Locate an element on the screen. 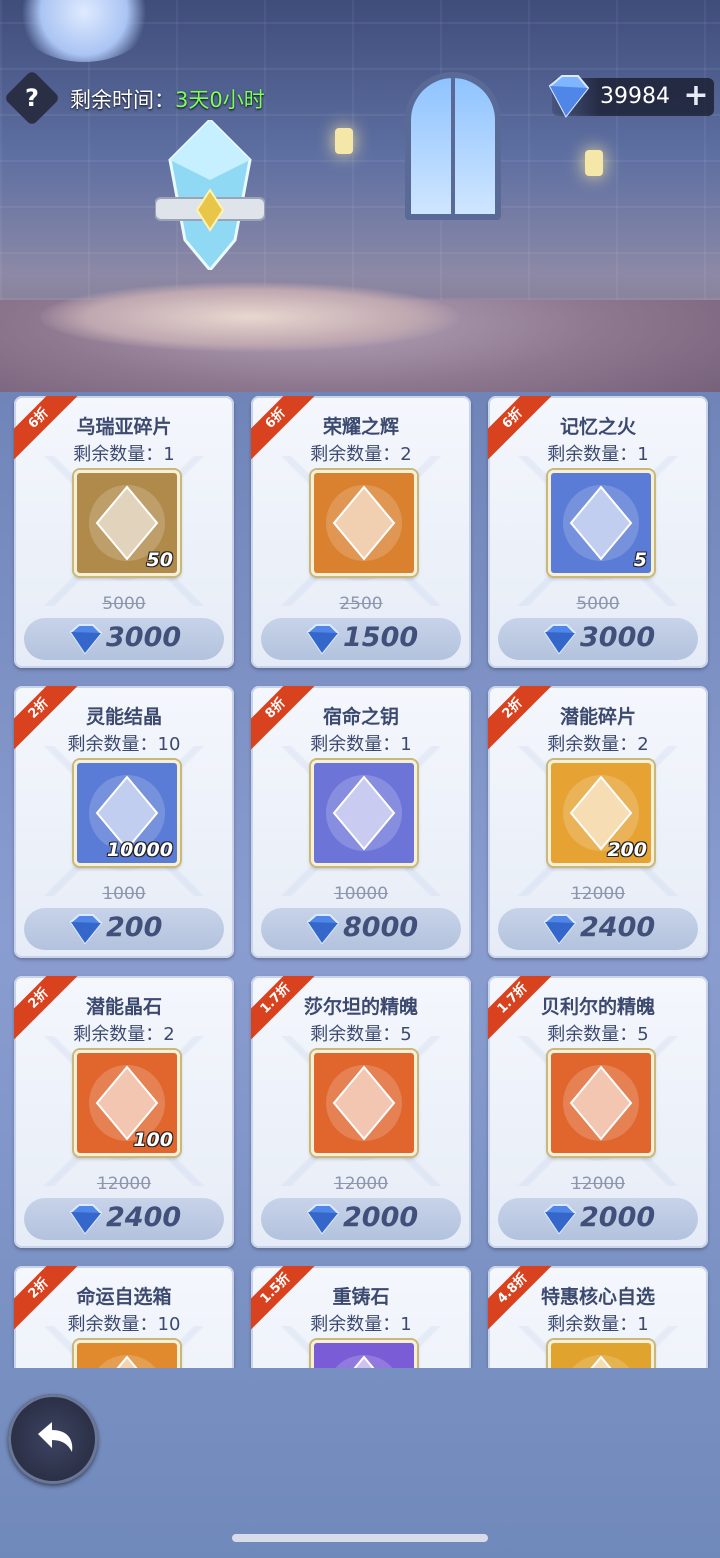 Image resolution: width=720 pixels, height=1558 pixels. item-quantity: 10000 is located at coordinates (139, 850).